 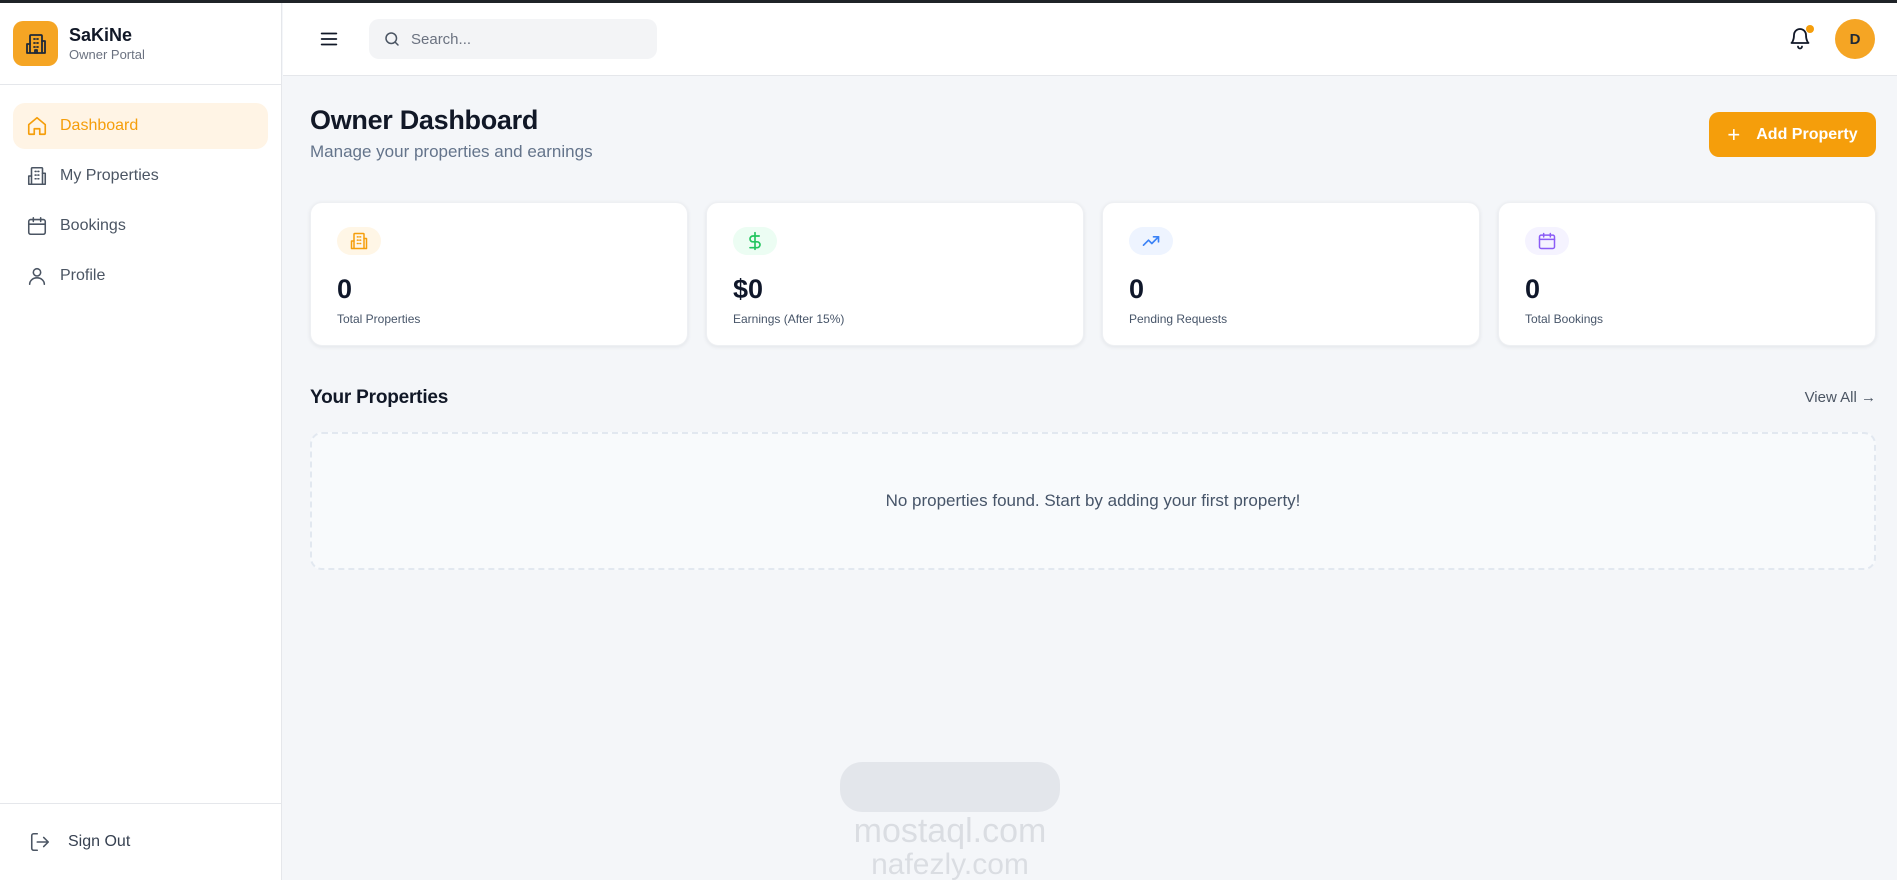 I want to click on stat-label: Total Bookings, so click(x=1564, y=319).